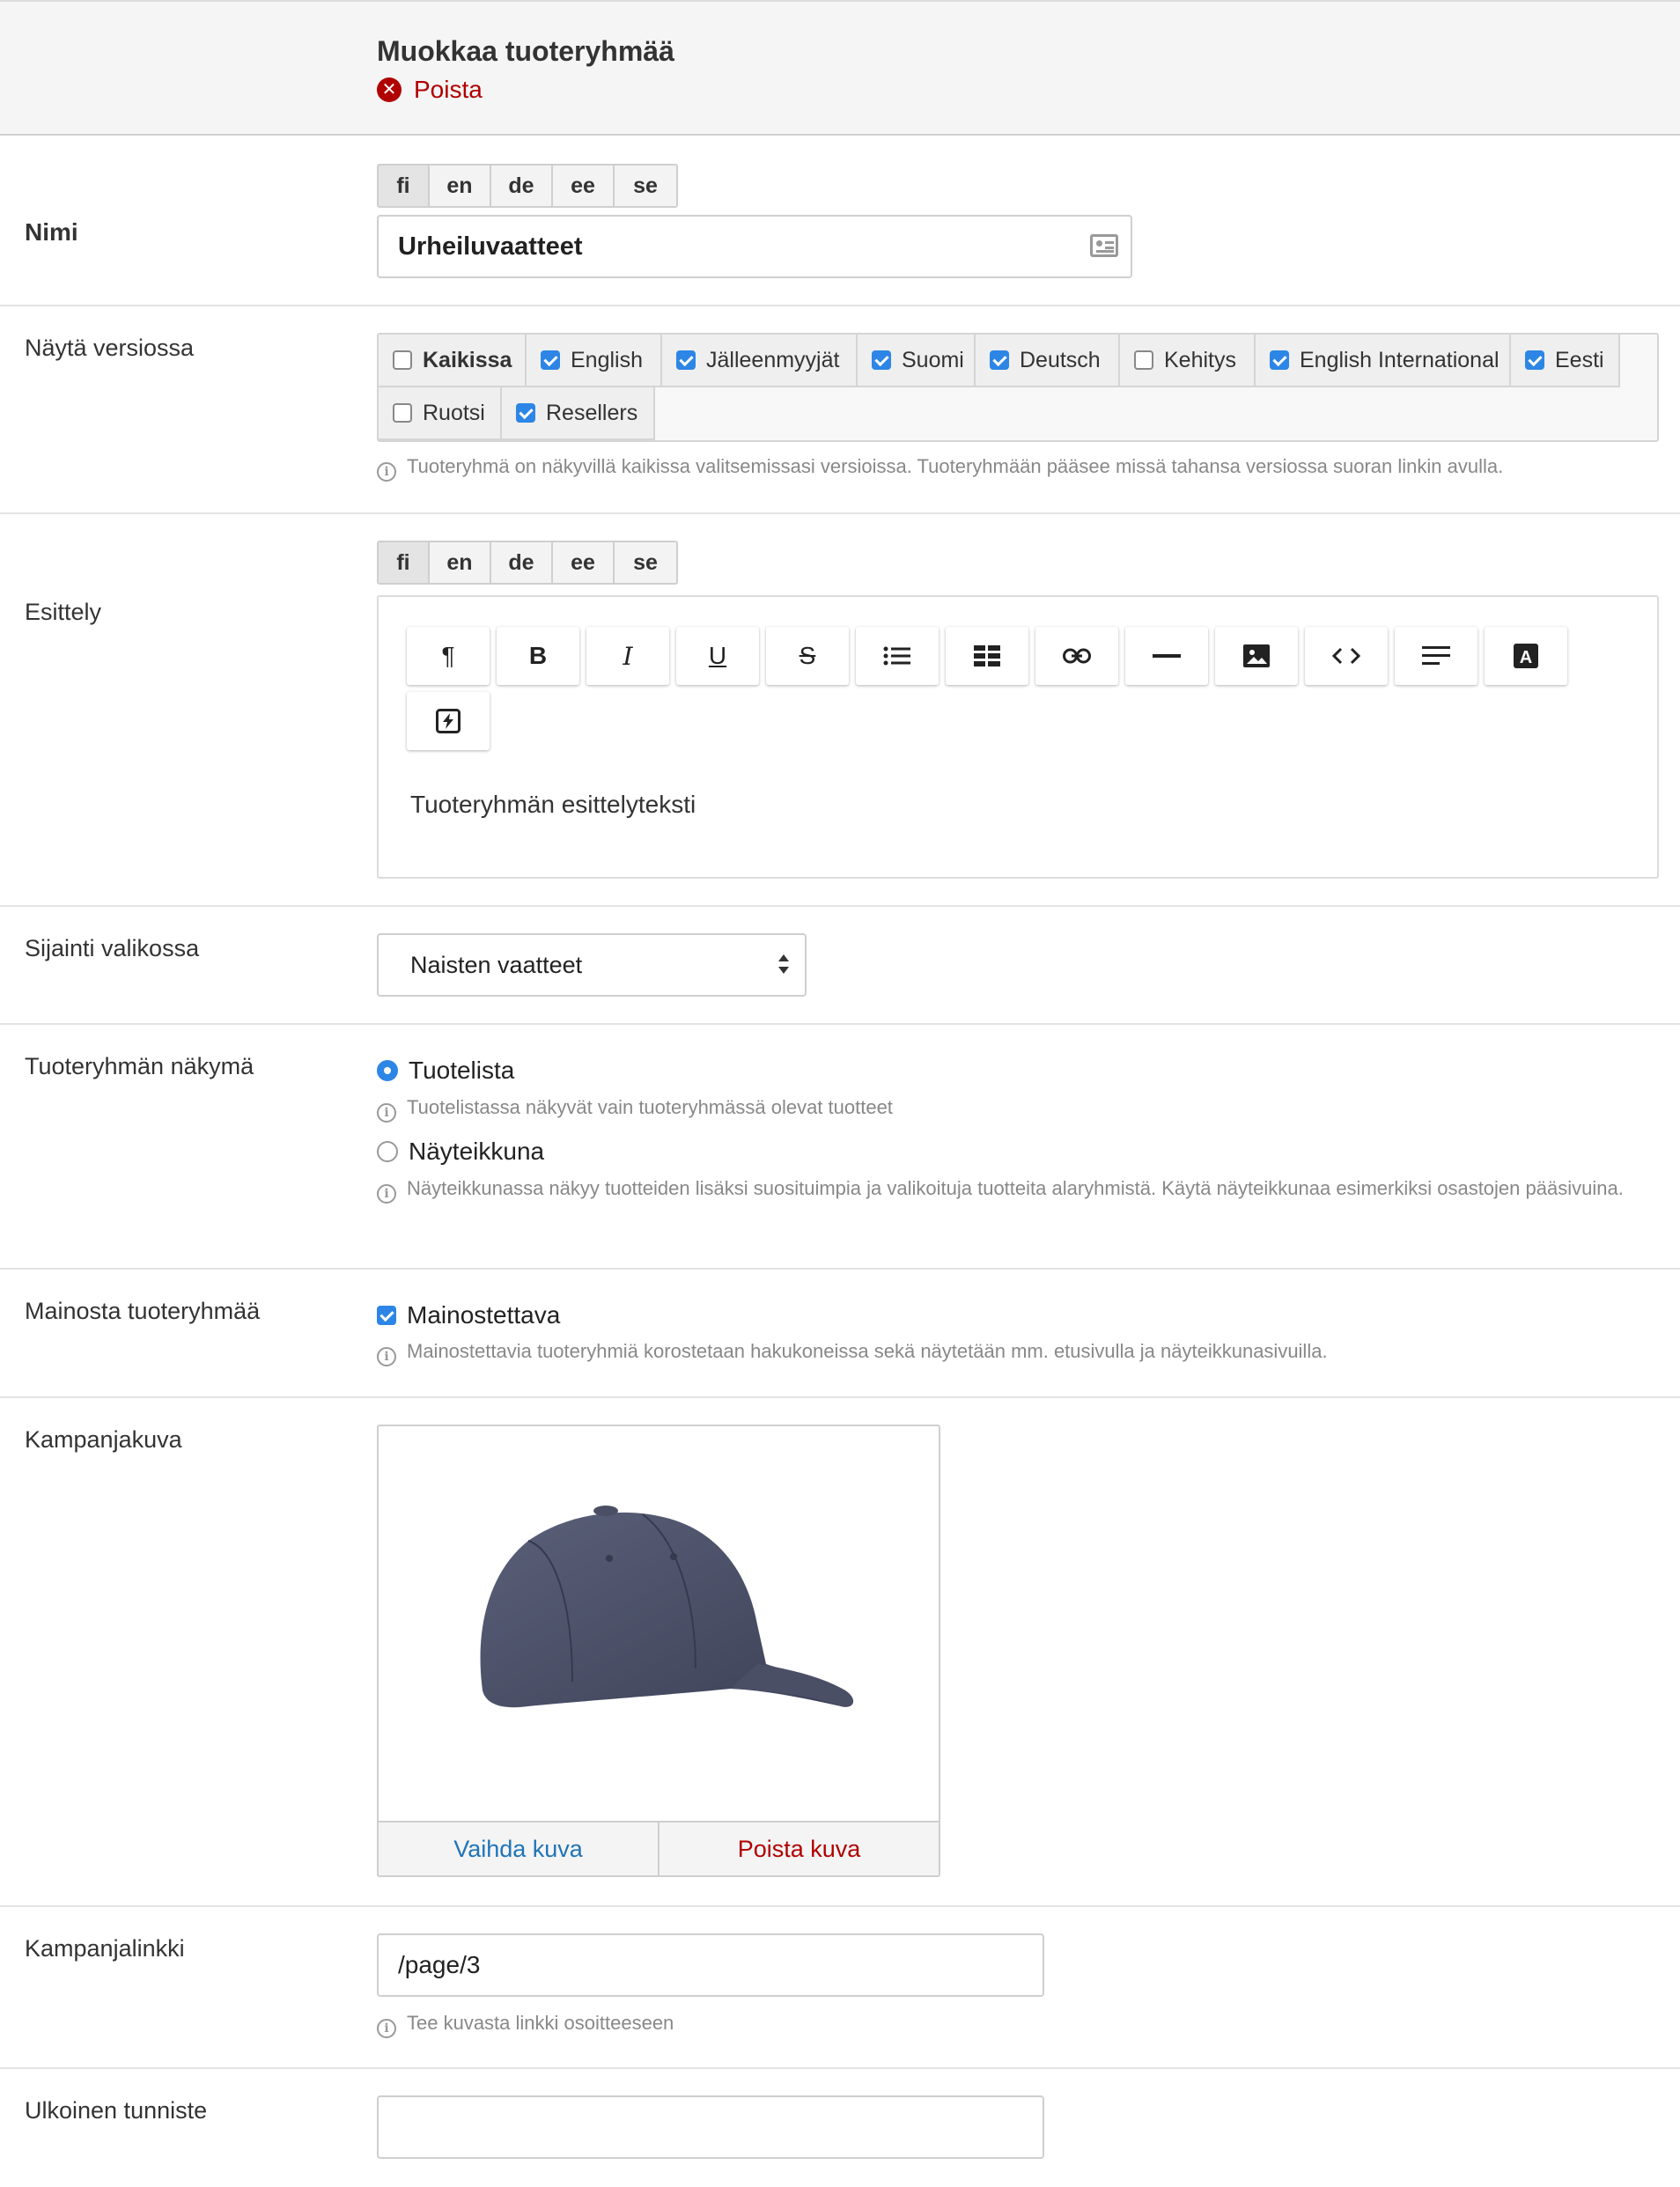 This screenshot has height=2187, width=1680. What do you see at coordinates (439, 1964) in the screenshot?
I see `campaign-link-value: /page/3` at bounding box center [439, 1964].